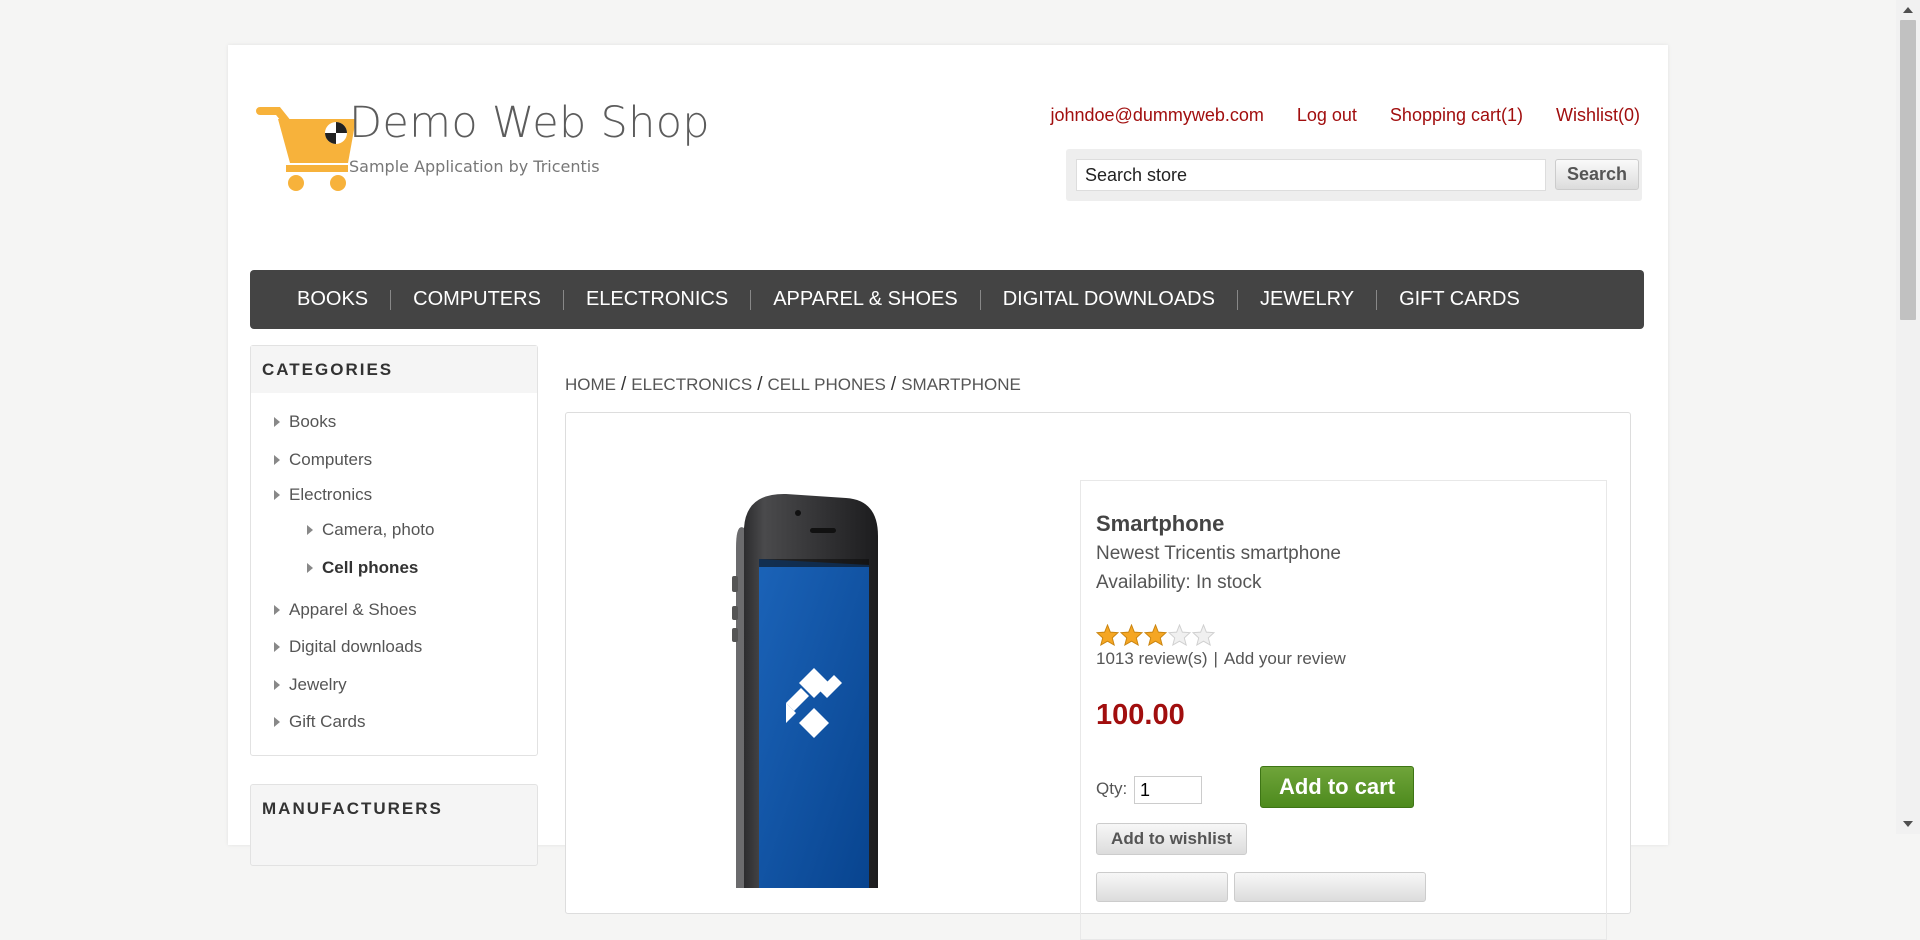 Image resolution: width=1920 pixels, height=940 pixels. What do you see at coordinates (657, 299) in the screenshot?
I see `menu-item-electronics: ELECTRONICS` at bounding box center [657, 299].